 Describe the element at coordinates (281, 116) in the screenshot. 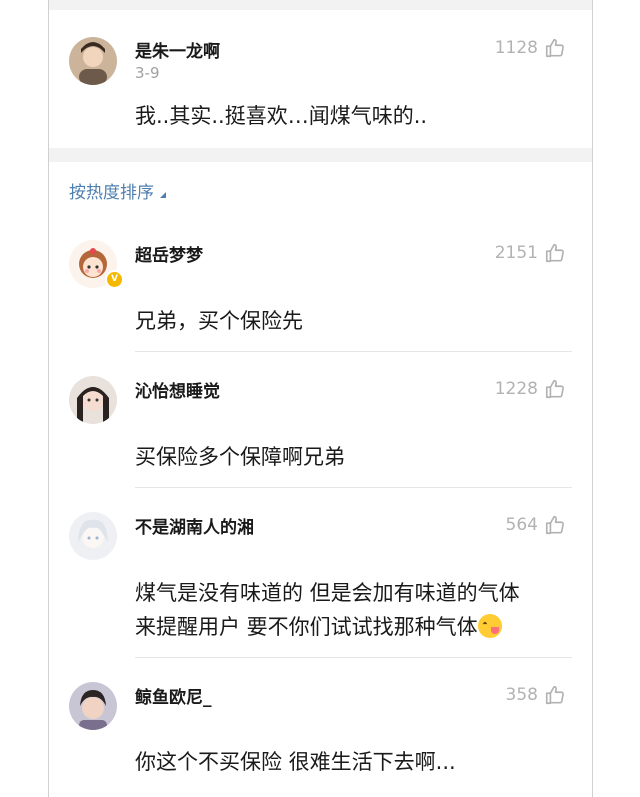

I see `comment-text: 我..其实..挺喜欢…闻煤气味的..` at that location.